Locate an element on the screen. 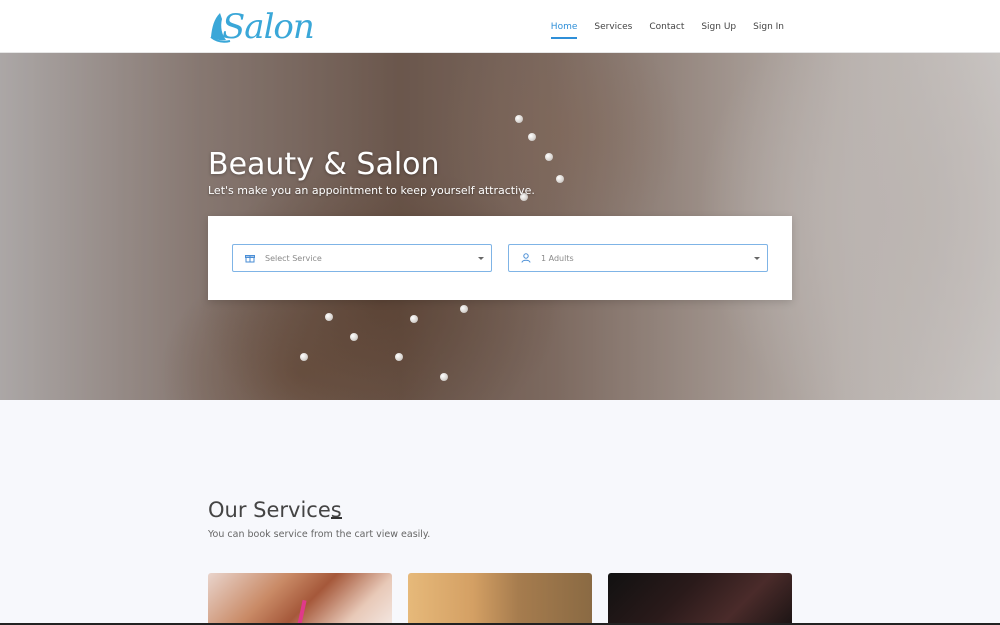 The width and height of the screenshot is (1000, 625). user-icon is located at coordinates (526, 258).